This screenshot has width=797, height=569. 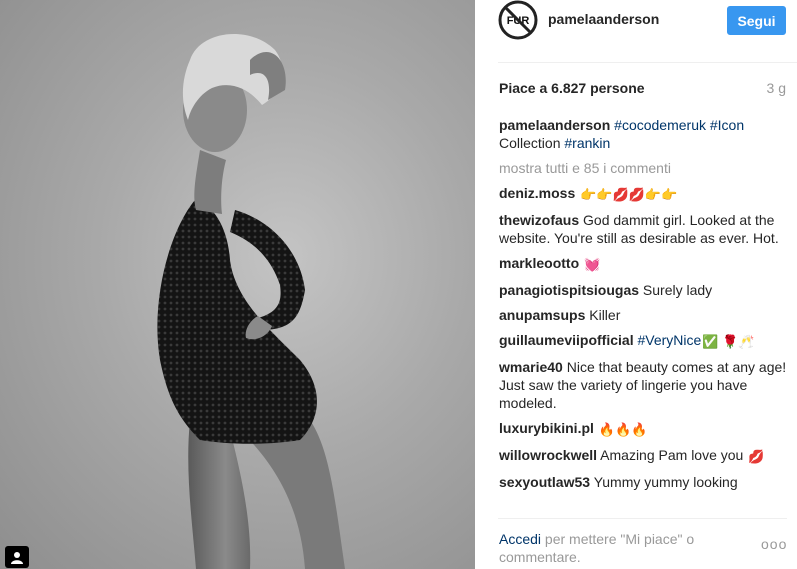 I want to click on footer-divider, so click(x=642, y=518).